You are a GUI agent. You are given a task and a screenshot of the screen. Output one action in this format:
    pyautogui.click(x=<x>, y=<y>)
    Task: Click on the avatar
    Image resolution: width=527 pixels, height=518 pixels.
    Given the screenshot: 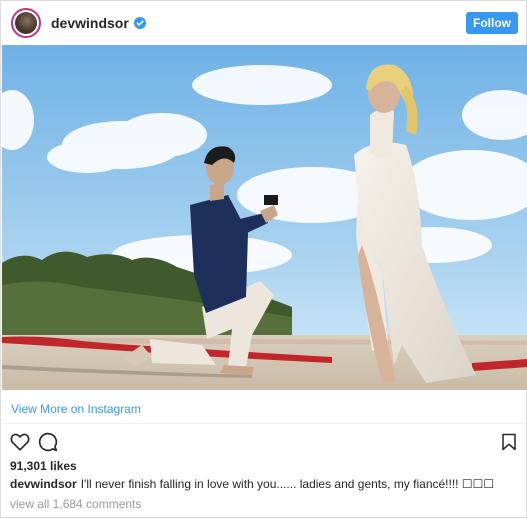 What is the action you would take?
    pyautogui.click(x=26, y=23)
    